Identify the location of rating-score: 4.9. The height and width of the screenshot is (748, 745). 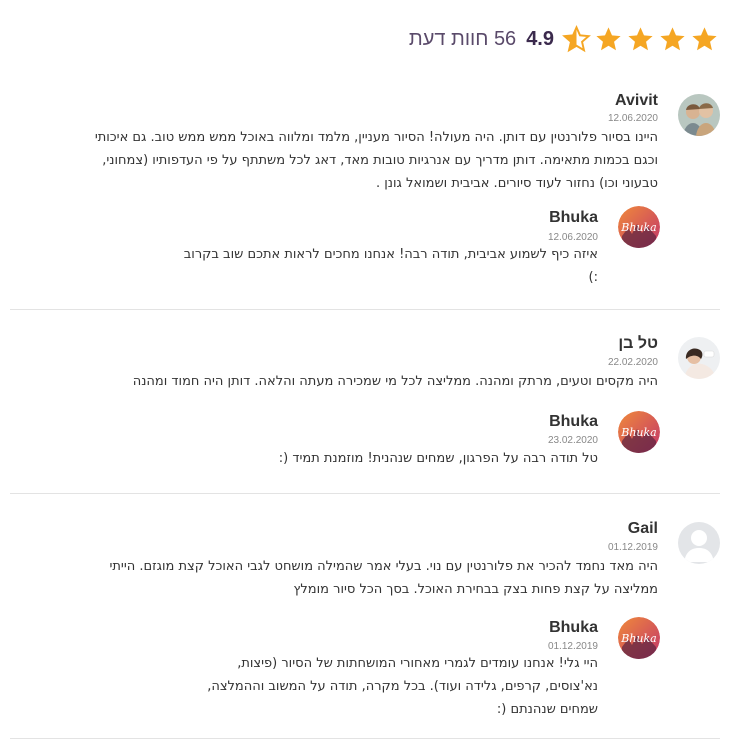
(540, 38).